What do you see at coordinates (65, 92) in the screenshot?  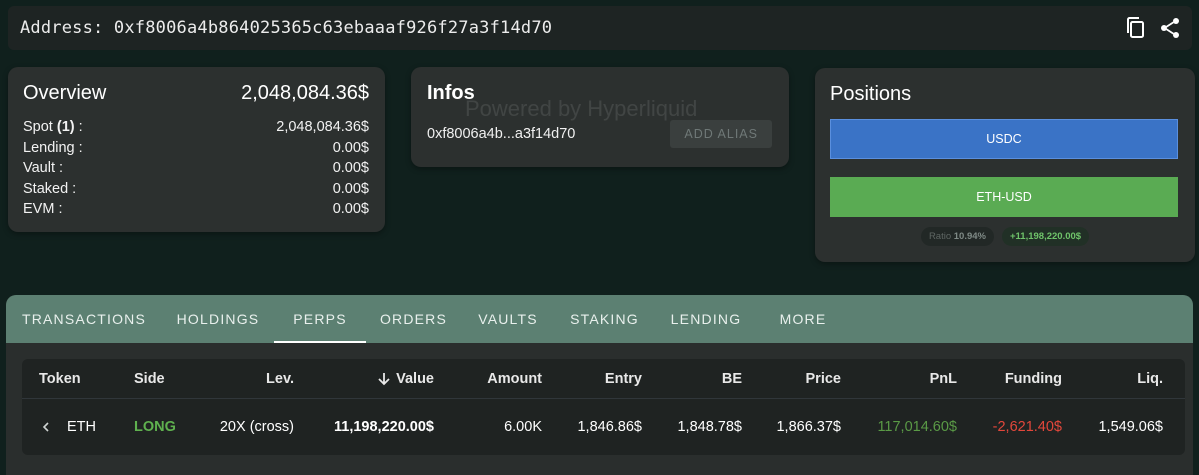 I see `overview-title: Overview` at bounding box center [65, 92].